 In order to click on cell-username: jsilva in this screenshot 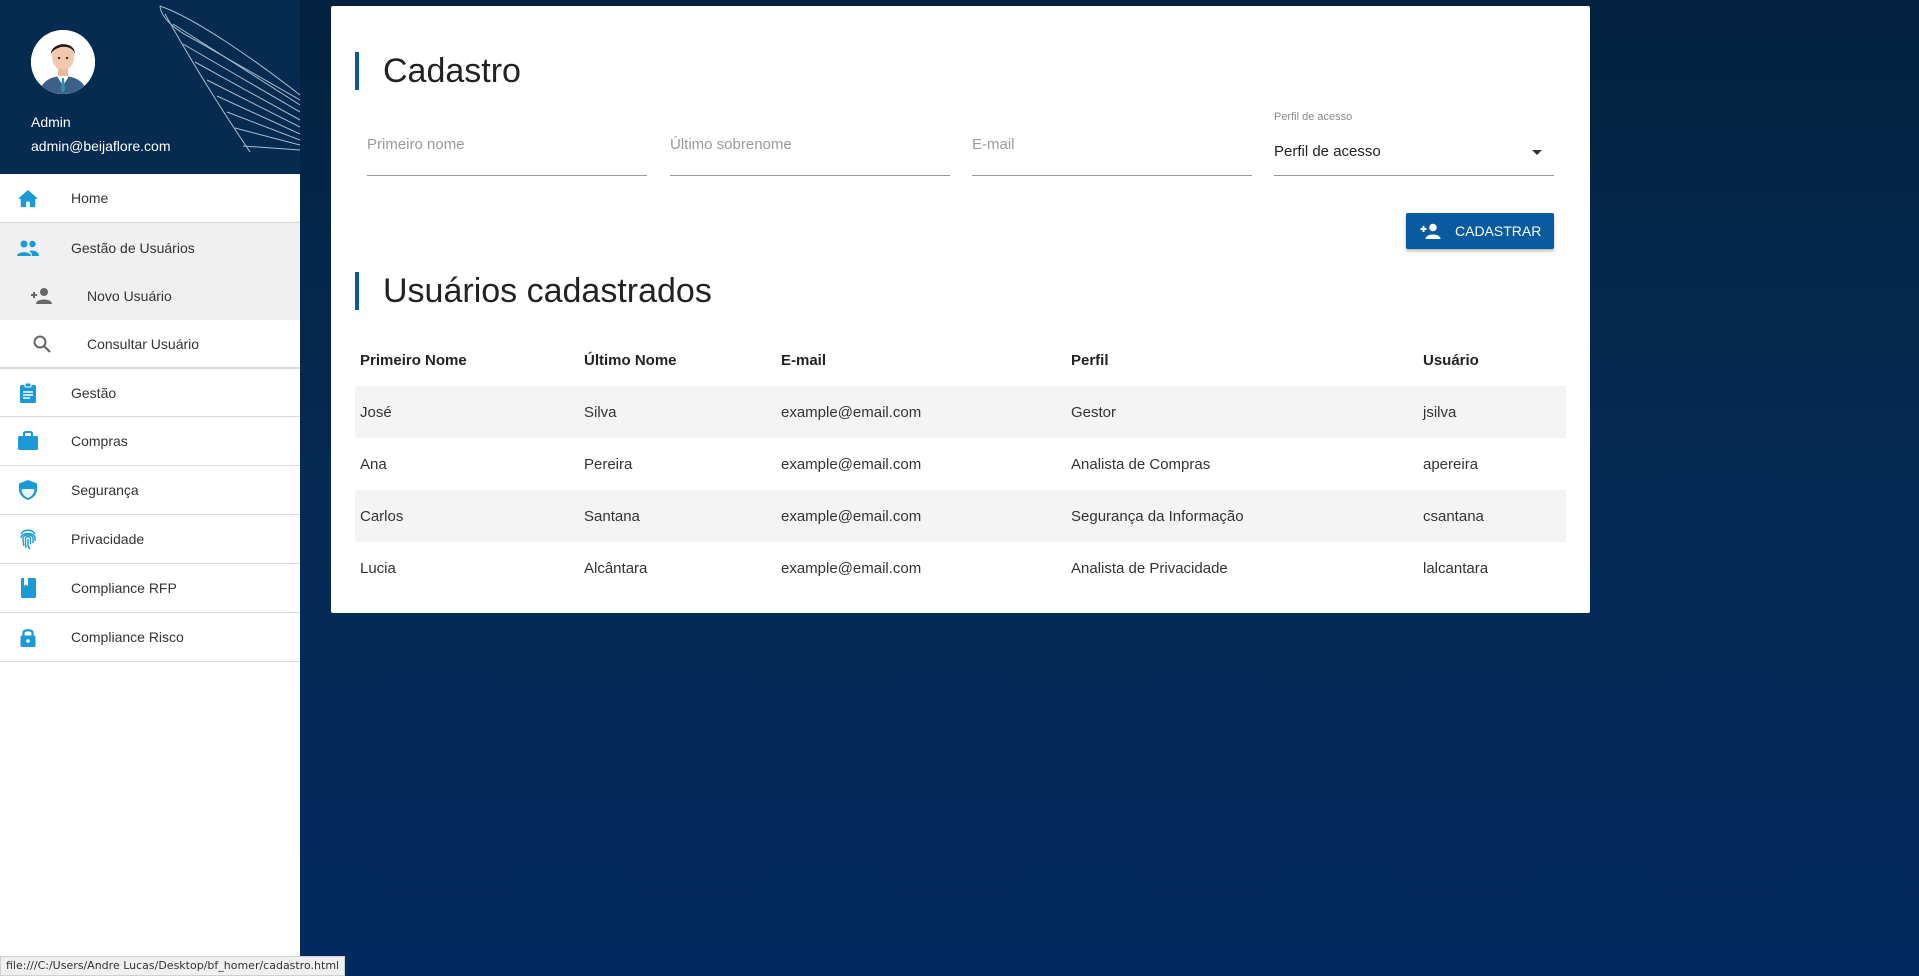, I will do `click(1440, 412)`.